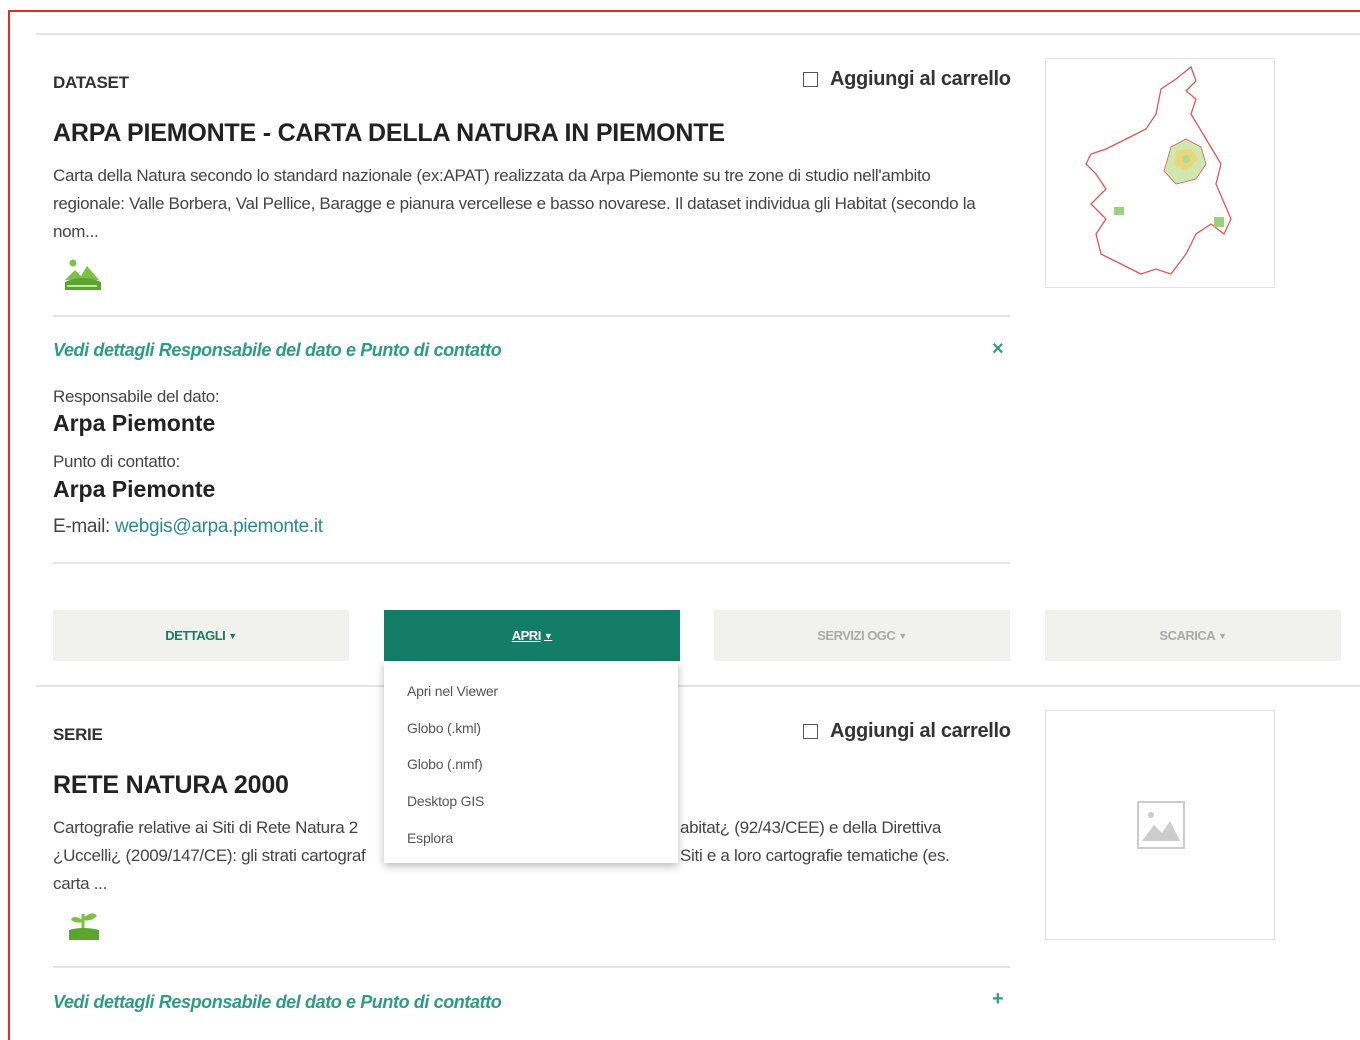 The height and width of the screenshot is (1040, 1360). What do you see at coordinates (219, 526) in the screenshot?
I see `email-link: webgis@arpa.piemonte.it` at bounding box center [219, 526].